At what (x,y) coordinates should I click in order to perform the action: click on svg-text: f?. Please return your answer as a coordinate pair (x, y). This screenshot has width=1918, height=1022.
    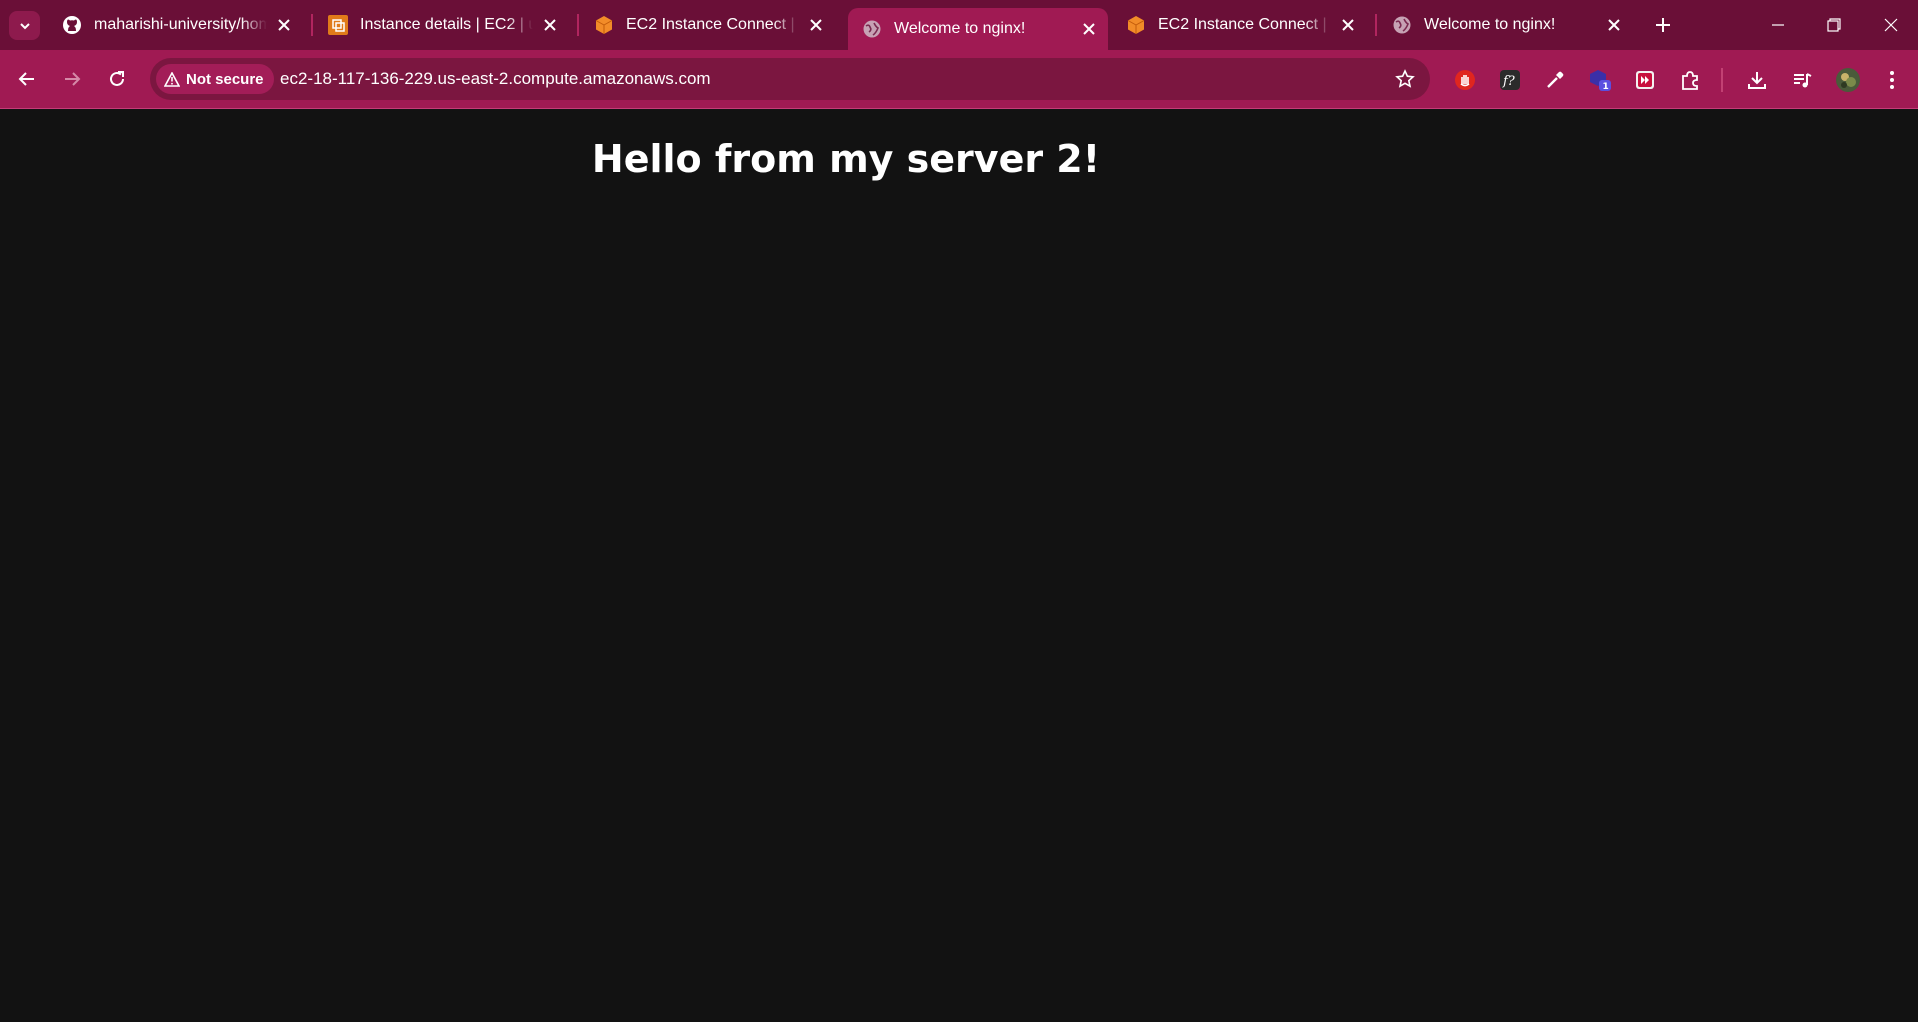
    Looking at the image, I should click on (1509, 81).